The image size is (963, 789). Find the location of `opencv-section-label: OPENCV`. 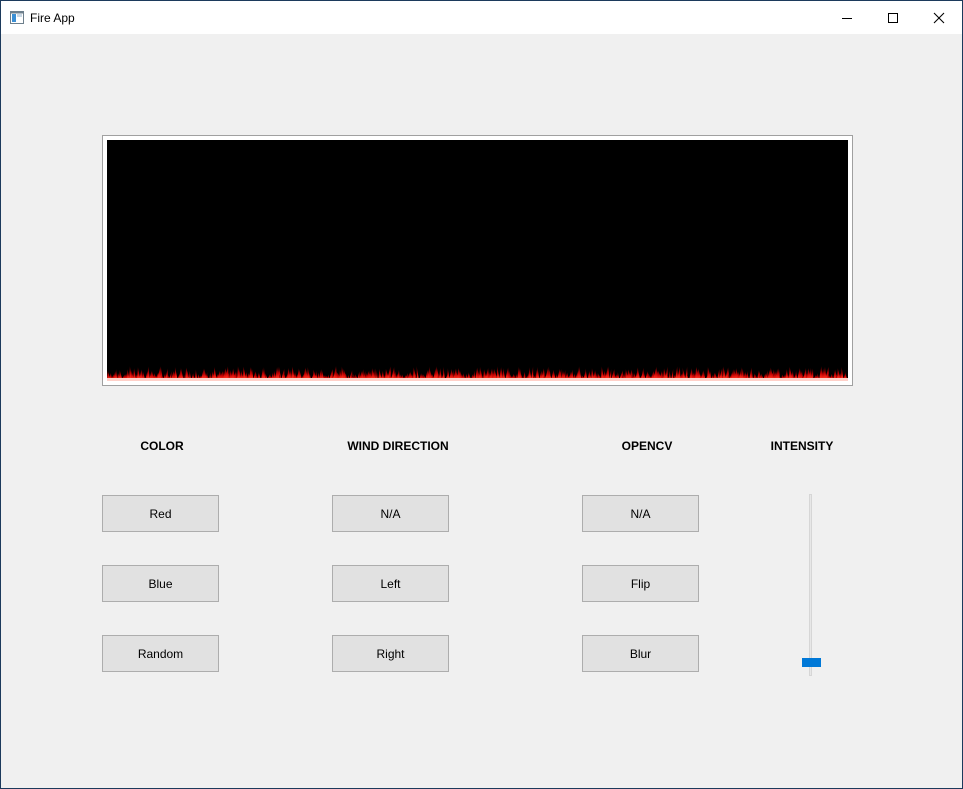

opencv-section-label: OPENCV is located at coordinates (647, 446).